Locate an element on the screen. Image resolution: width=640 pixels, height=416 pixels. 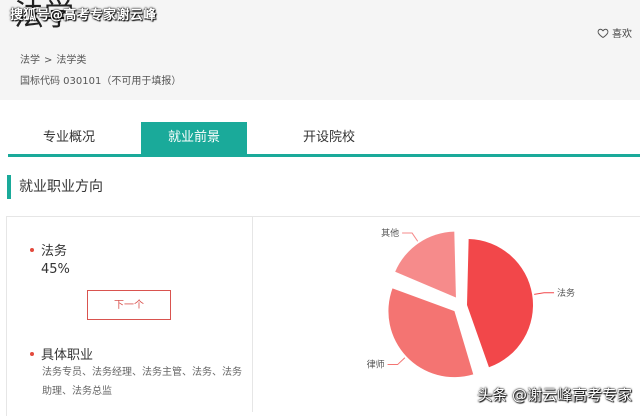
tab-bar: 专业概况 就业前景 开设院校 is located at coordinates (324, 139).